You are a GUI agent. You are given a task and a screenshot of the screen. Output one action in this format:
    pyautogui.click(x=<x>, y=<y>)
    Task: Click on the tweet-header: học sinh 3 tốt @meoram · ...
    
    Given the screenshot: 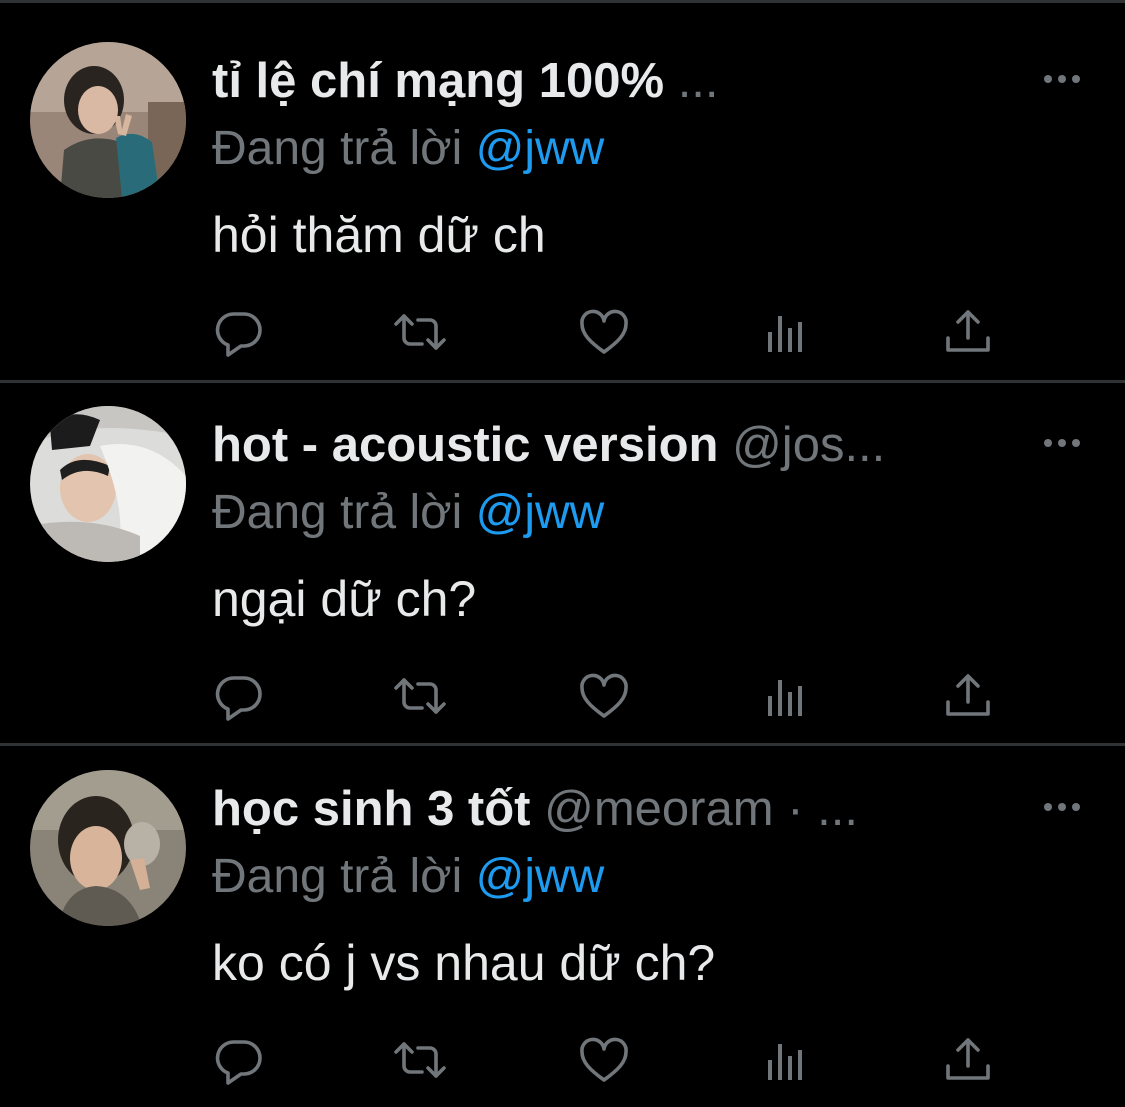 What is the action you would take?
    pyautogui.click(x=622, y=809)
    